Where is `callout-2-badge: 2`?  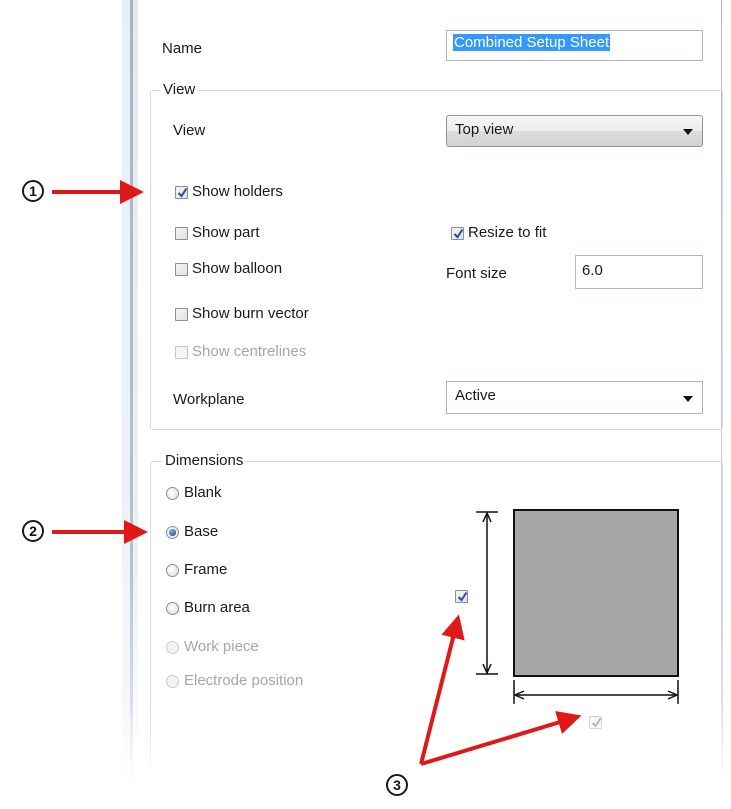
callout-2-badge: 2 is located at coordinates (33, 531).